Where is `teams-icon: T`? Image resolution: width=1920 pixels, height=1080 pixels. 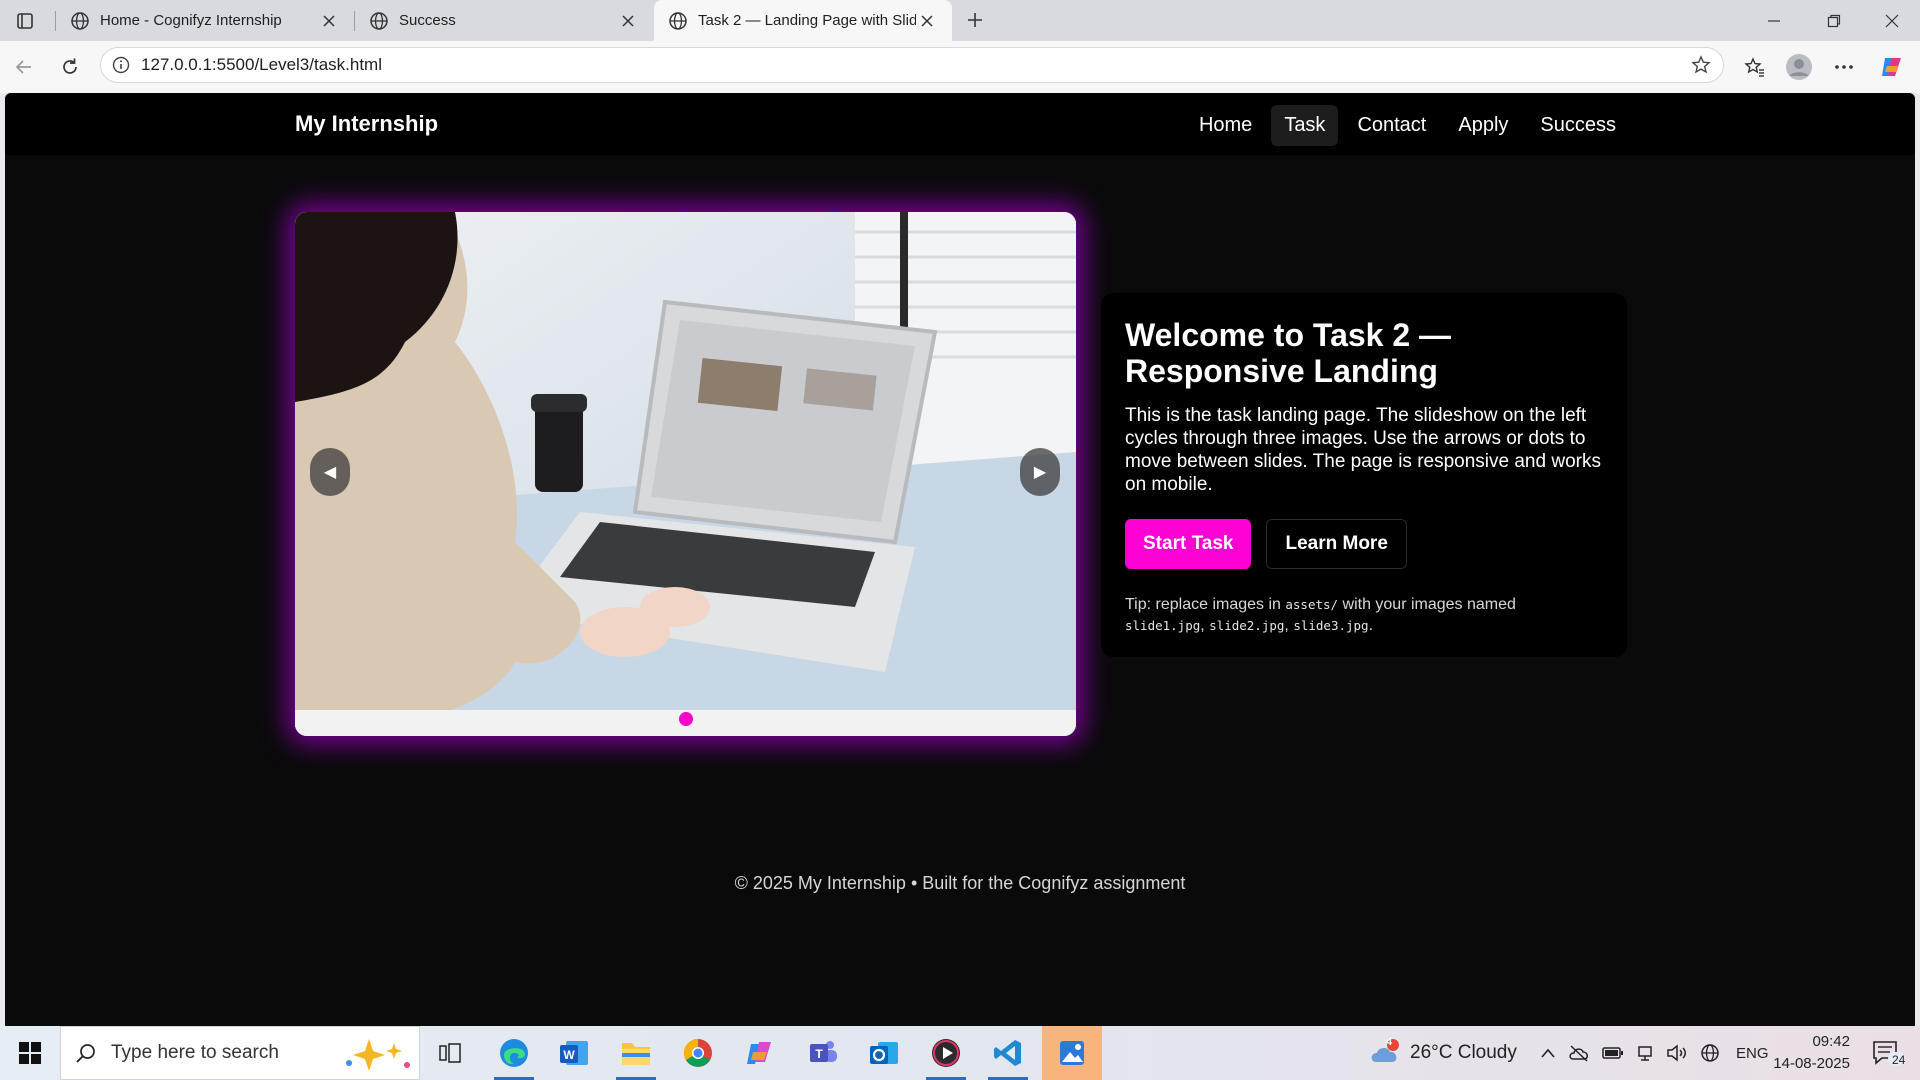 teams-icon: T is located at coordinates (822, 1053).